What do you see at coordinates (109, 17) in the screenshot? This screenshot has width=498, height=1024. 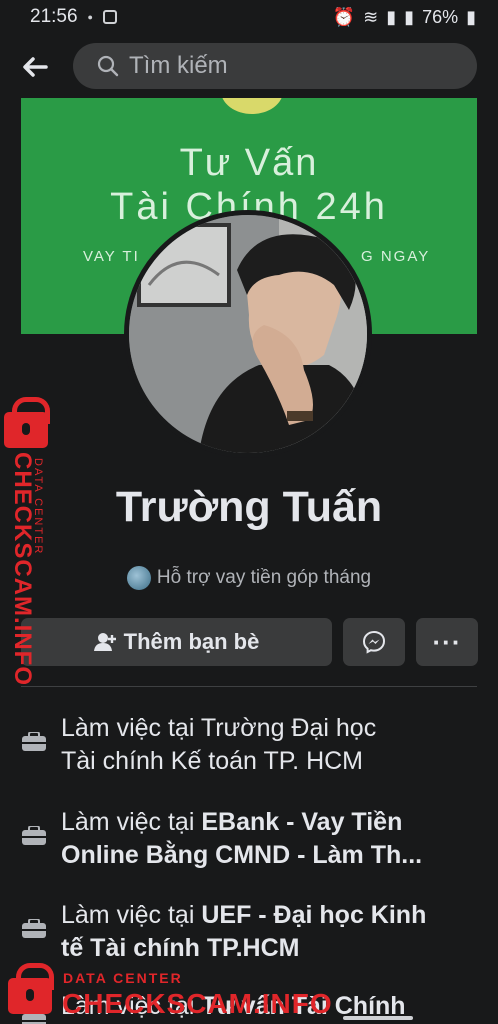 I see `app-notification-icon` at bounding box center [109, 17].